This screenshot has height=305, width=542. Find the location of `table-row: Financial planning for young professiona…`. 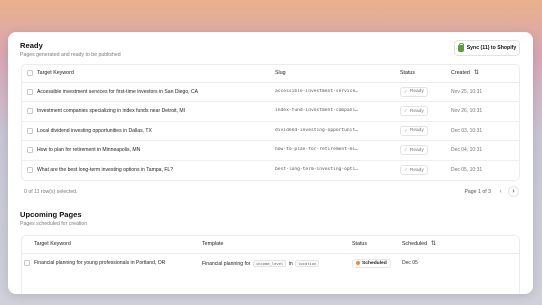

table-row: Financial planning for young professiona… is located at coordinates (270, 263).